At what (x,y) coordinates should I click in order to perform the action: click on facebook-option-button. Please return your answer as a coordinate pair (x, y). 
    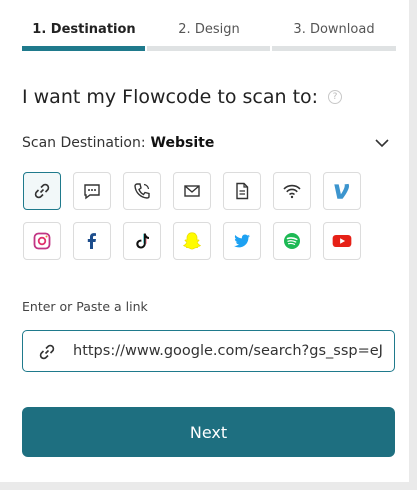
    Looking at the image, I should click on (92, 241).